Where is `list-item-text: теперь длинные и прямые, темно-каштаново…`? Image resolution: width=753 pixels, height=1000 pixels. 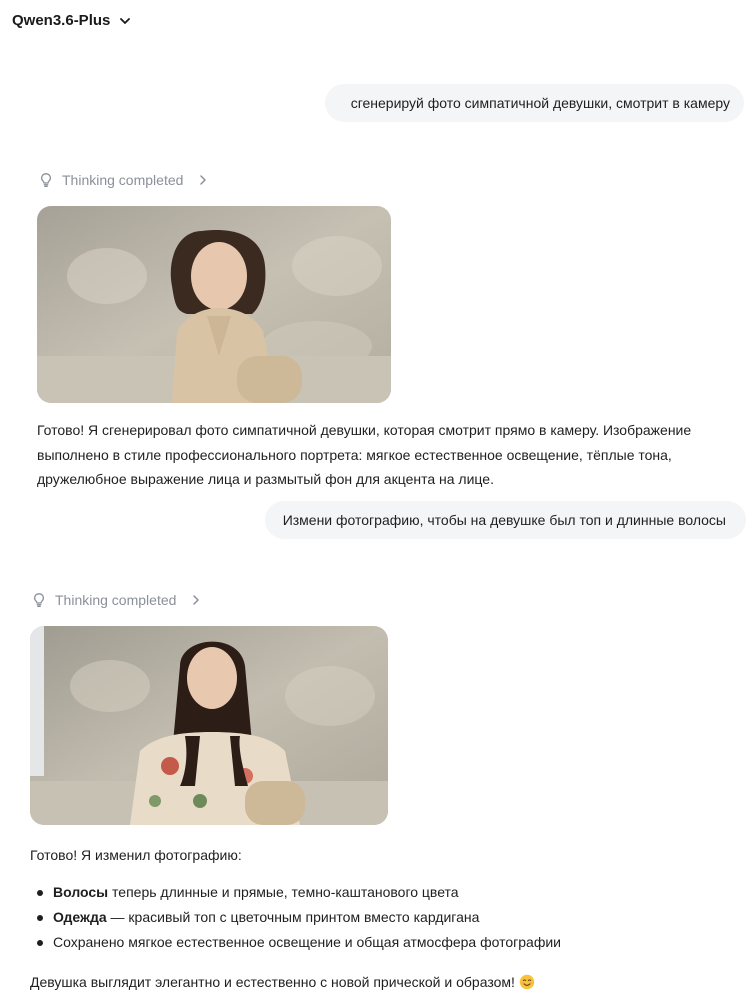
list-item-text: теперь длинные и прямые, темно-каштаново… is located at coordinates (283, 892).